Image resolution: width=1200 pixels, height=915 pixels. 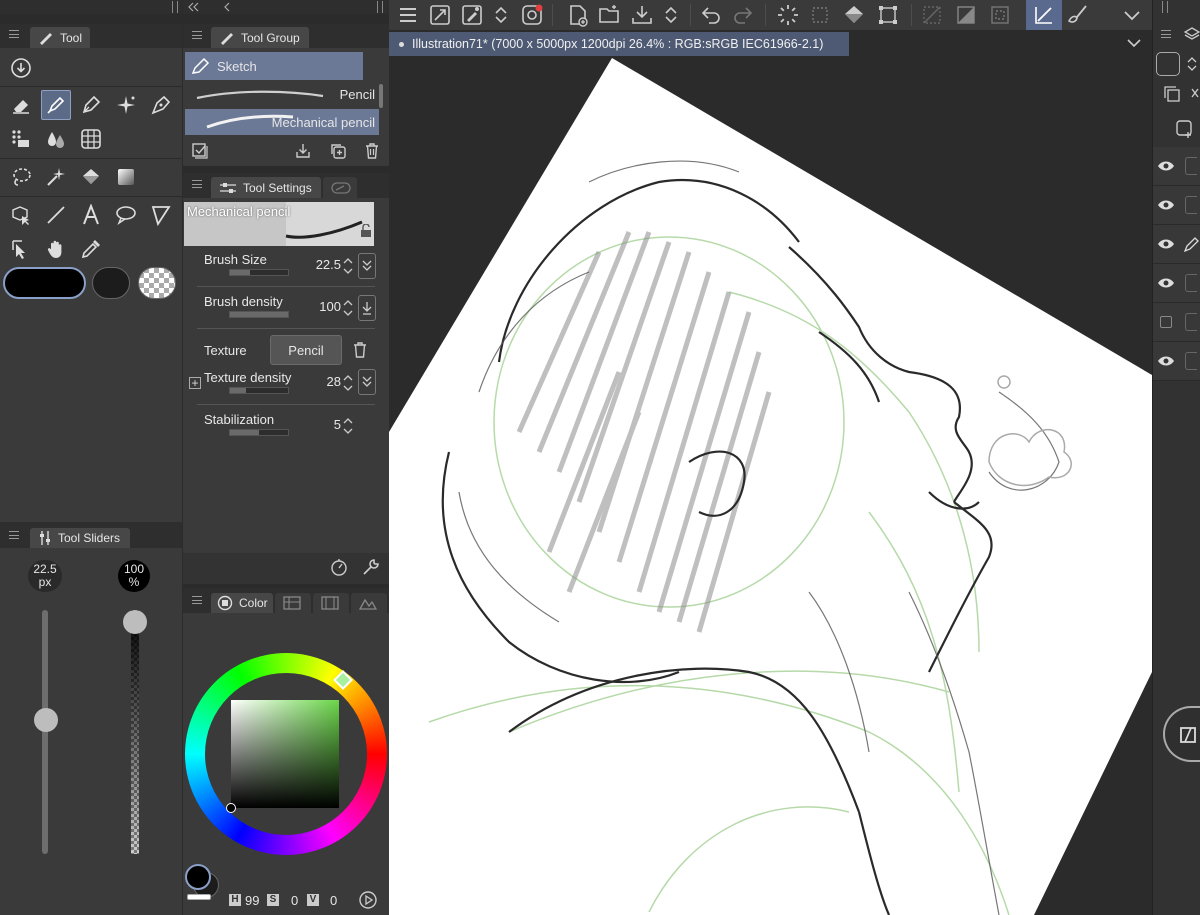 What do you see at coordinates (80, 538) in the screenshot?
I see `tab-tool-sliders: Tool Sliders` at bounding box center [80, 538].